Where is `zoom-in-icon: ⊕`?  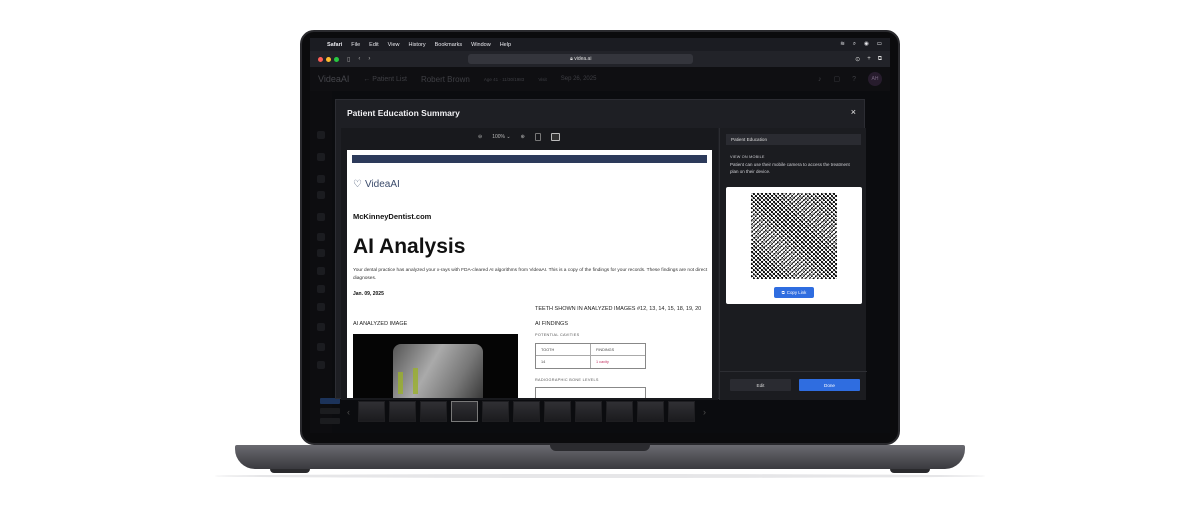
zoom-in-icon: ⊕ is located at coordinates (523, 137).